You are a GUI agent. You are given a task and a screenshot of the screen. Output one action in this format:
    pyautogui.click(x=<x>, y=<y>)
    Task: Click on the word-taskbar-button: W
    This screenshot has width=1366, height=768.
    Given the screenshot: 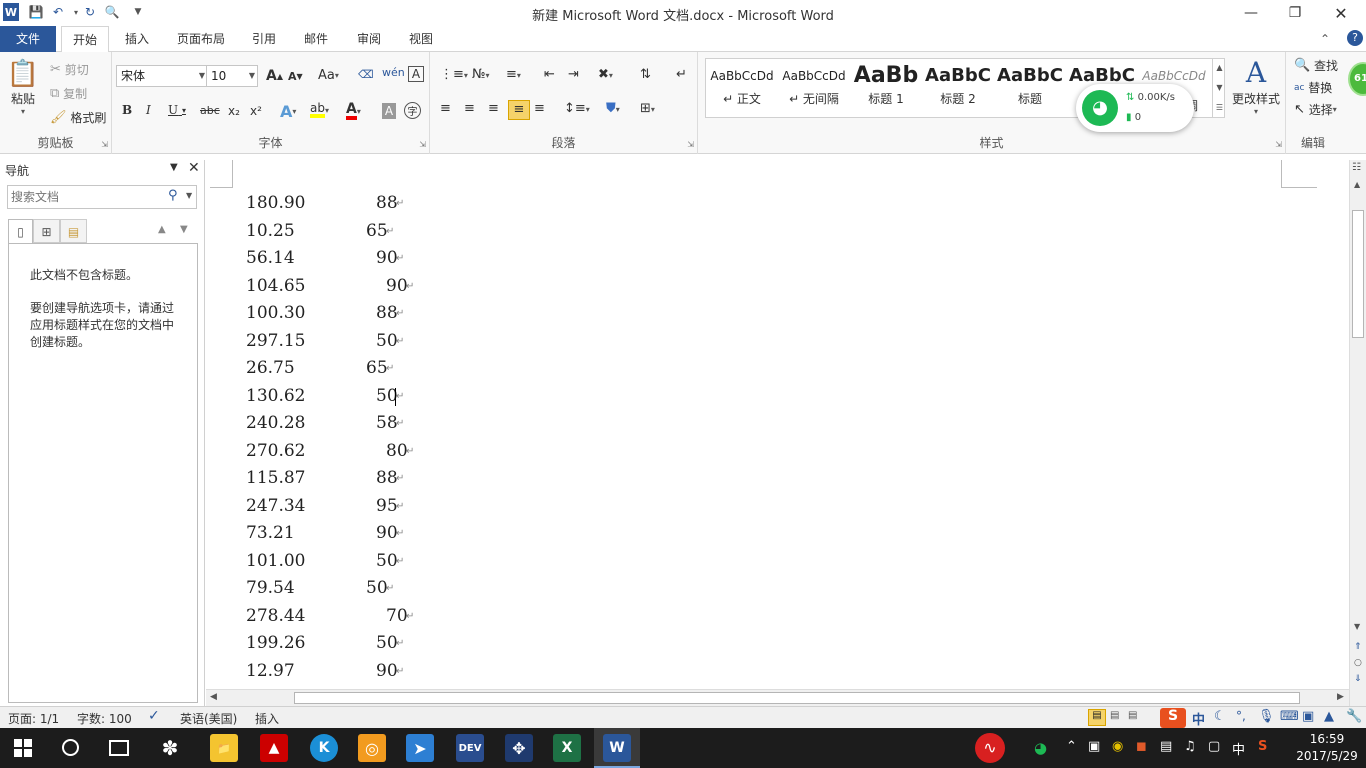 What is the action you would take?
    pyautogui.click(x=617, y=748)
    